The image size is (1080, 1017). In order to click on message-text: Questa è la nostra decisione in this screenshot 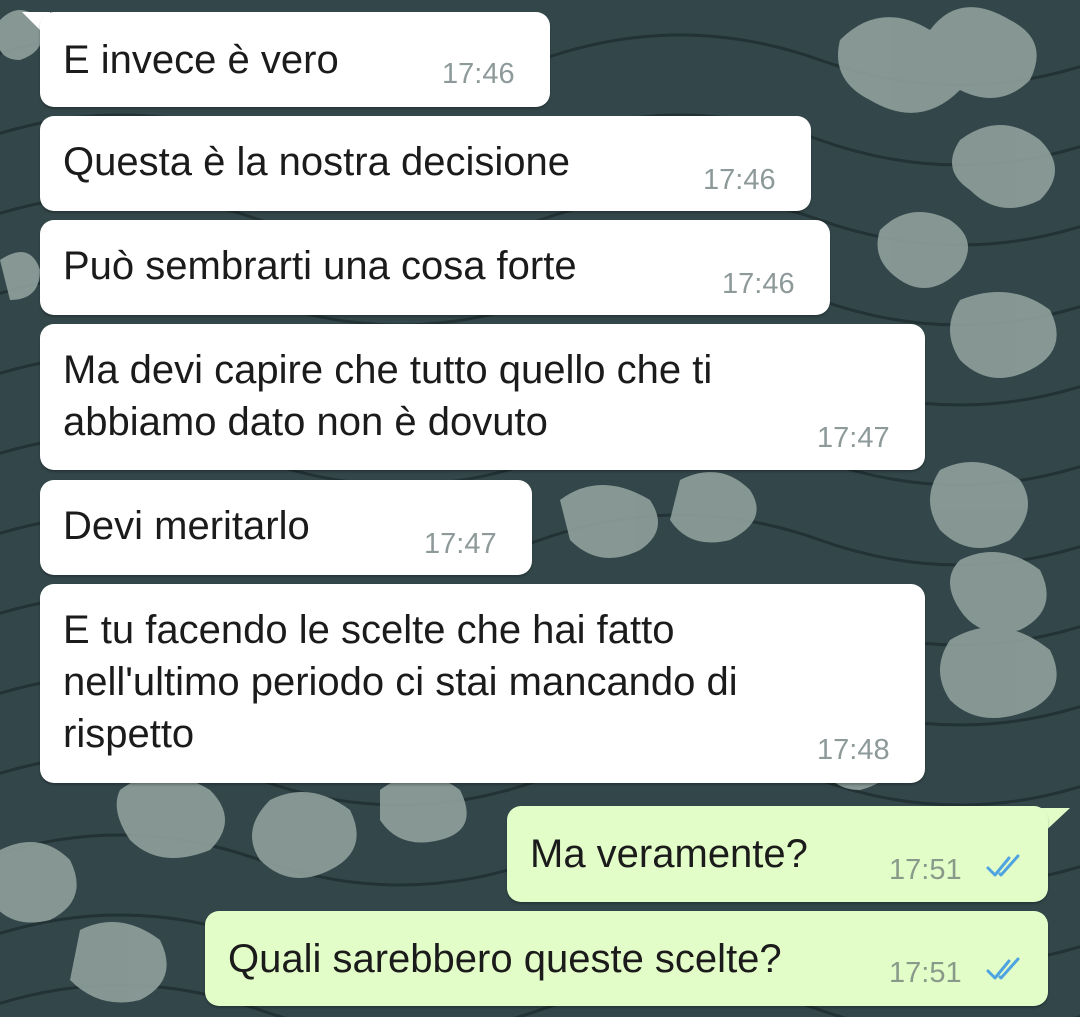, I will do `click(316, 162)`.